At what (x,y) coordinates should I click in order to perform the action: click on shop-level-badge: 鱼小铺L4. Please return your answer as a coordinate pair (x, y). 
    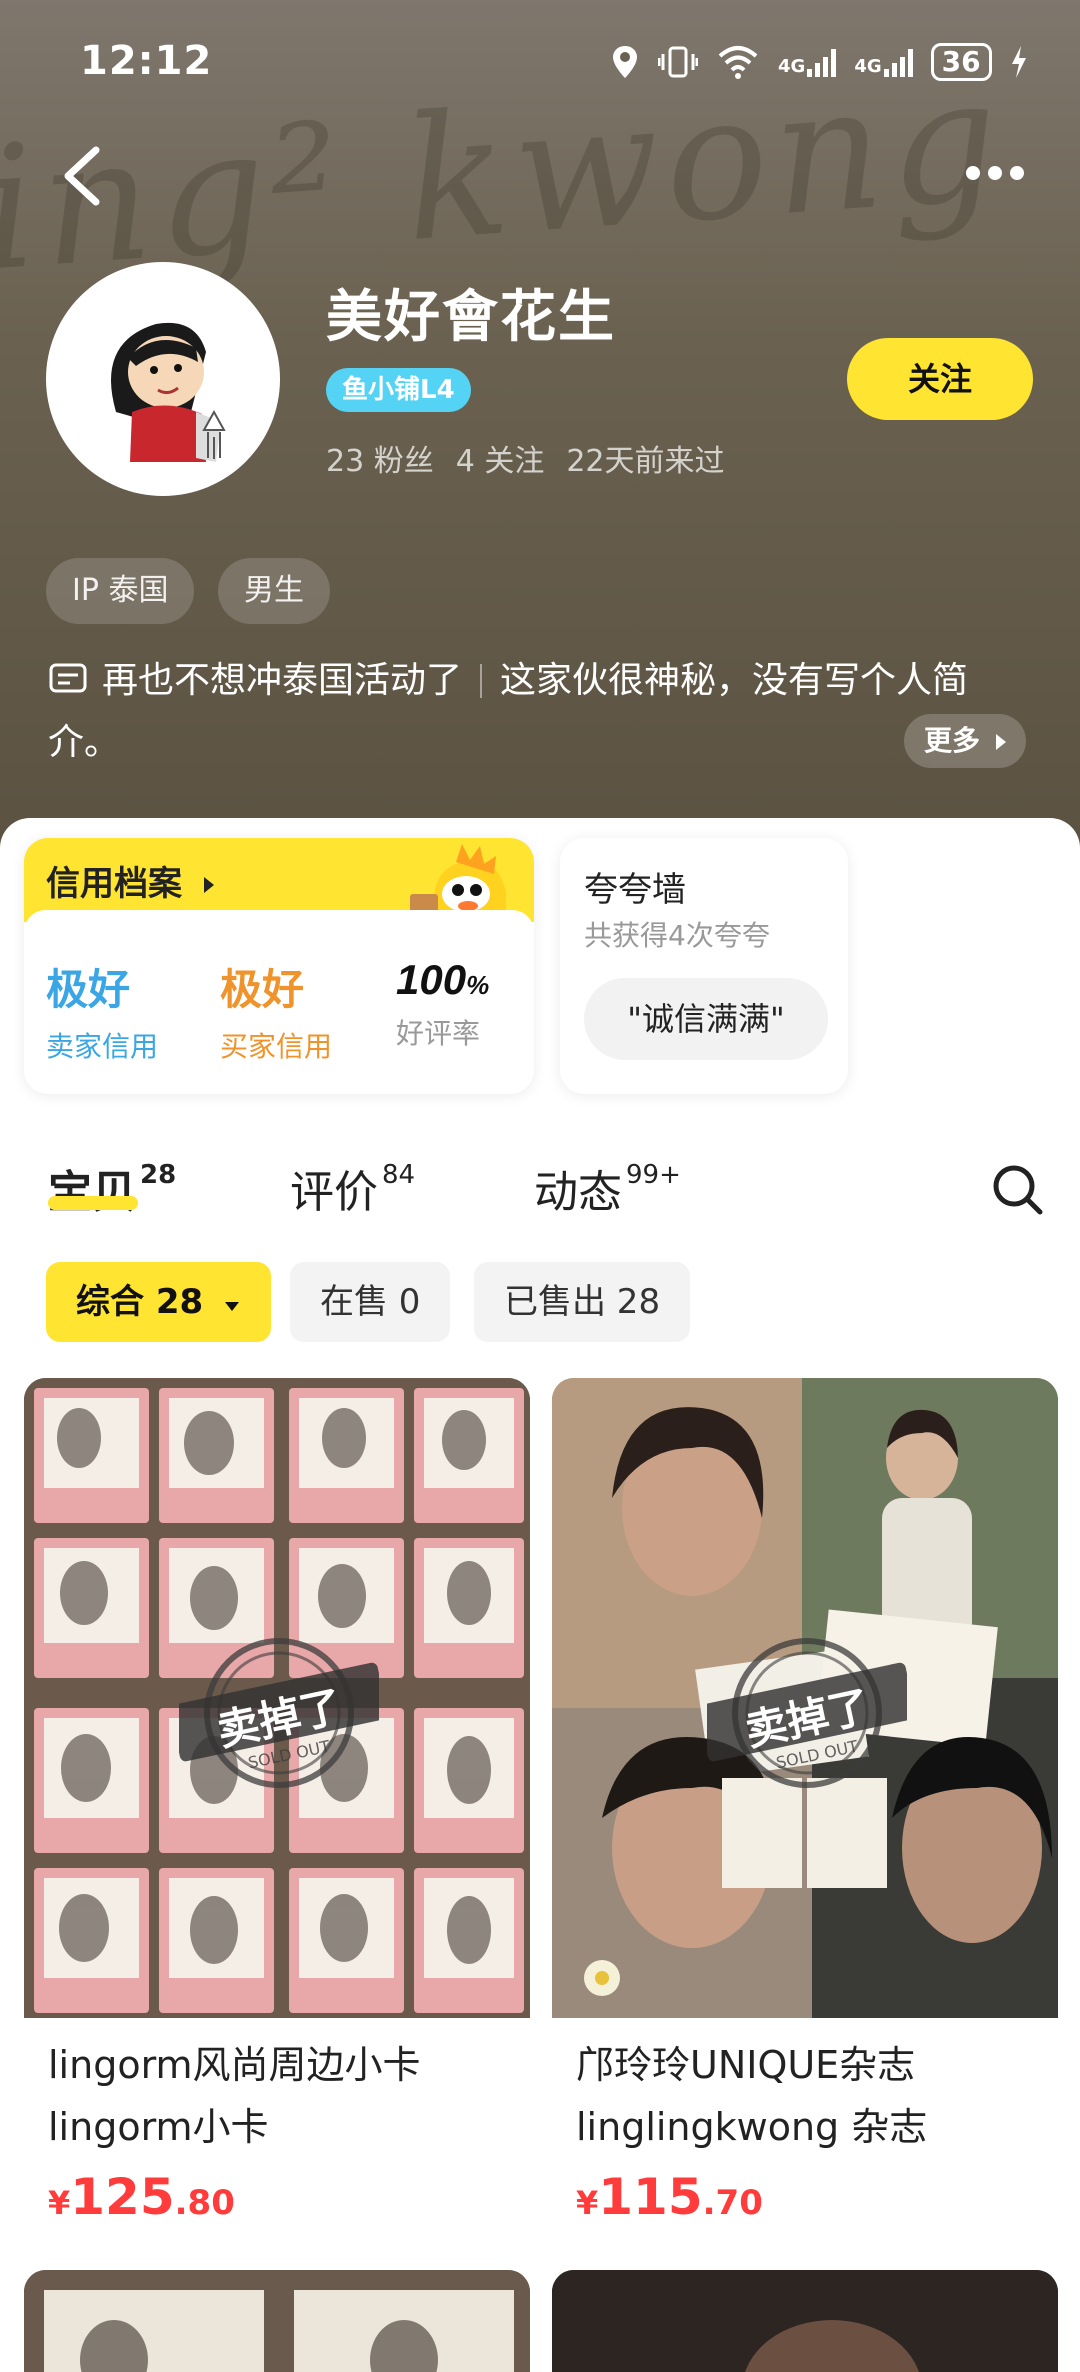
    Looking at the image, I should click on (398, 390).